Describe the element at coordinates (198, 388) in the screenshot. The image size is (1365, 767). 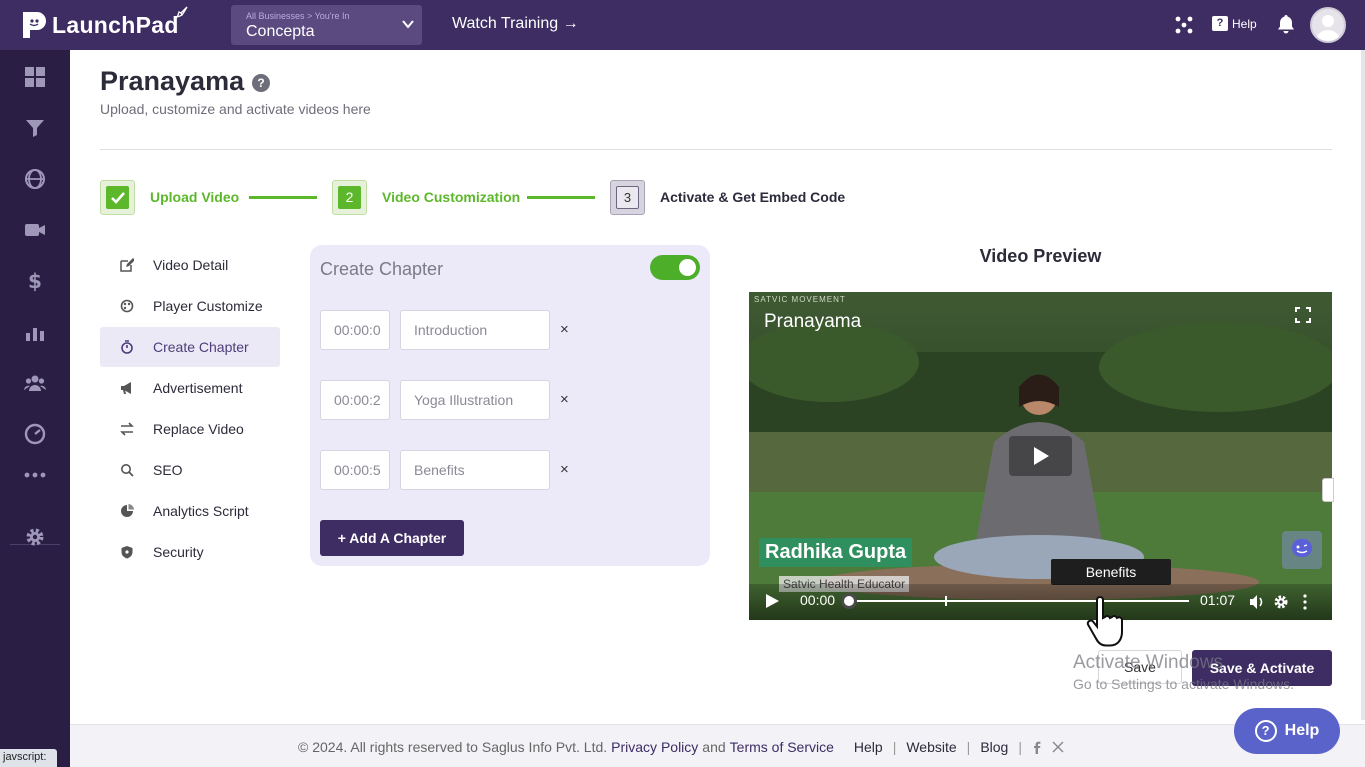
I see `menu-label: Advertisement` at that location.